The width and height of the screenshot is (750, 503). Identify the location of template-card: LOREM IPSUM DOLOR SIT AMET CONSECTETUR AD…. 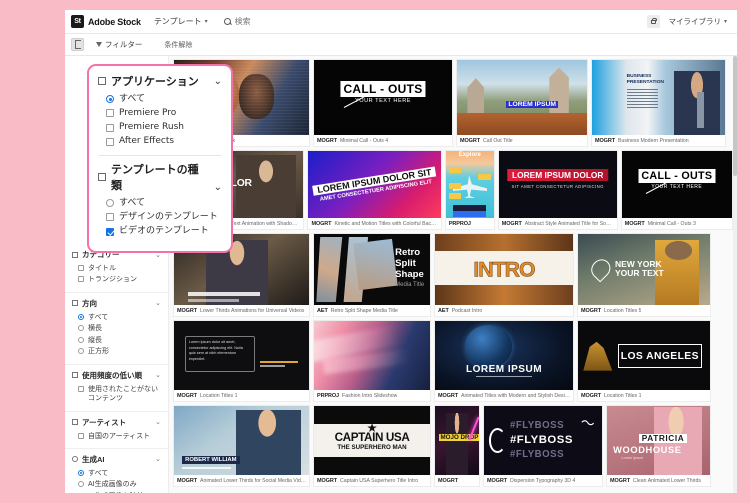
(557, 190).